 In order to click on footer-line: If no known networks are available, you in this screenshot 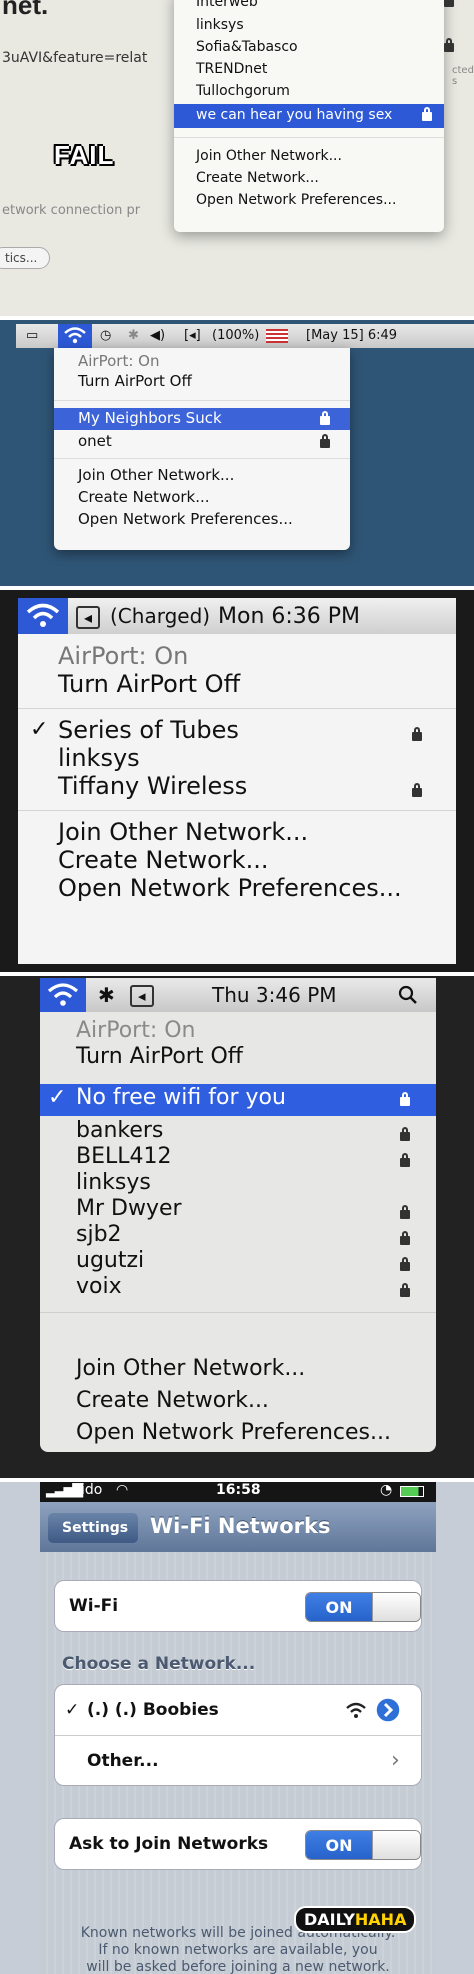, I will do `click(238, 1950)`.